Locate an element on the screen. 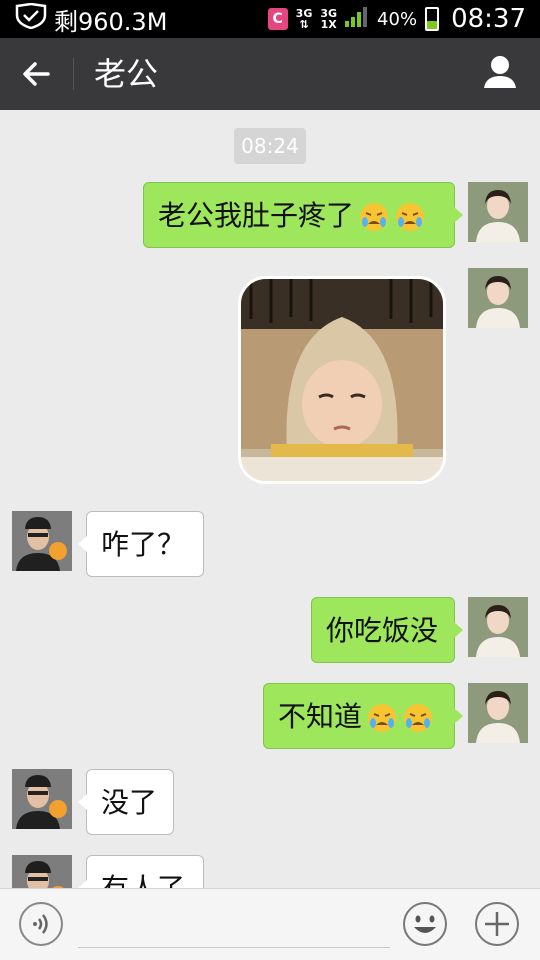 The image size is (540, 960). message-text: 老公我肚子疼了 is located at coordinates (256, 215).